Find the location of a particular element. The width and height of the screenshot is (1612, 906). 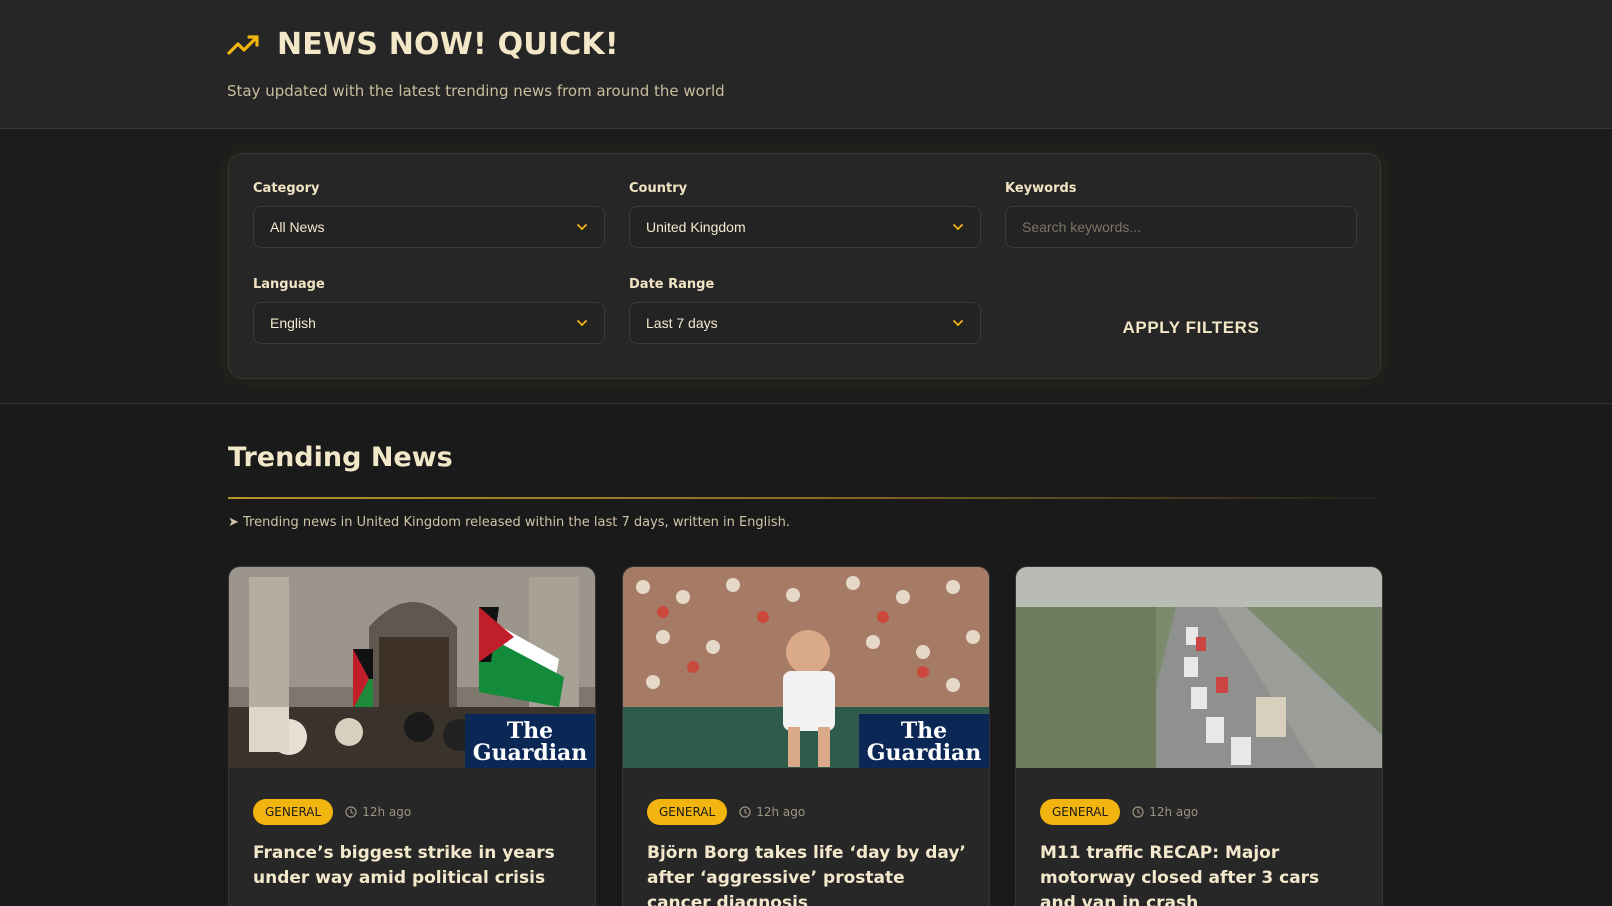

category-field: Category All News is located at coordinates (429, 214).